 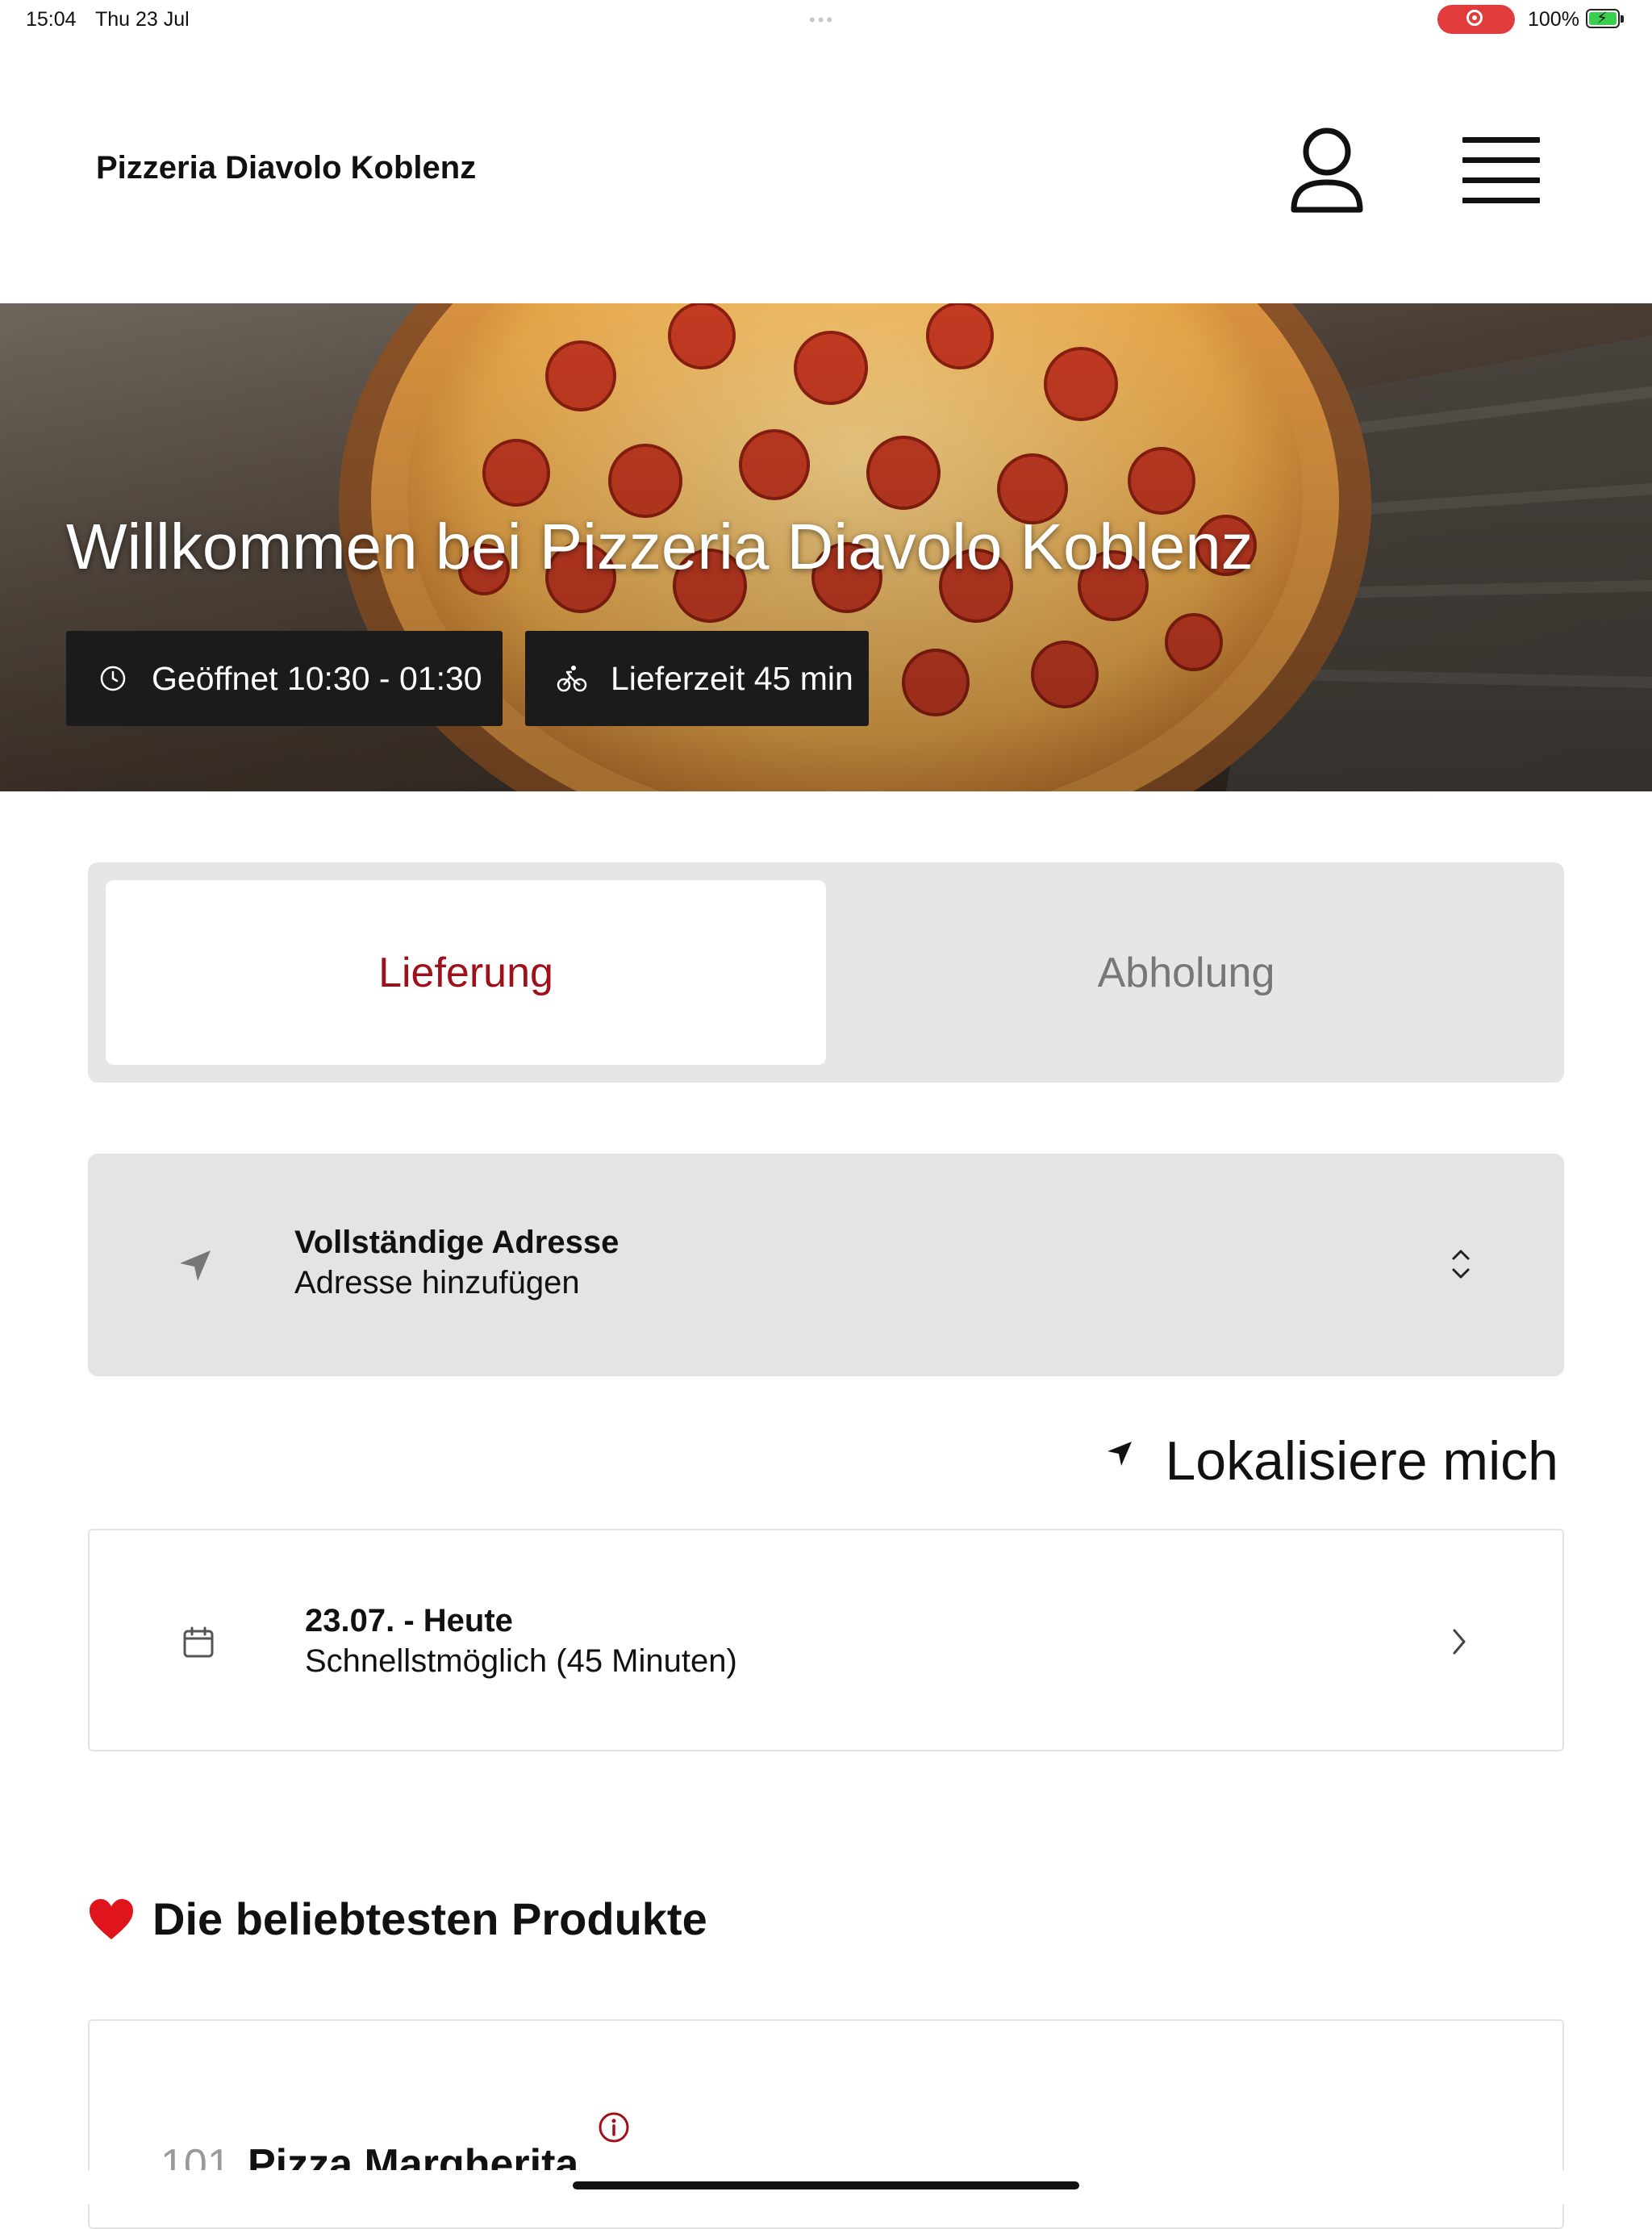 What do you see at coordinates (660, 546) in the screenshot?
I see `hero-title: Willkommen bei Pizzeria Diavolo Koblenz` at bounding box center [660, 546].